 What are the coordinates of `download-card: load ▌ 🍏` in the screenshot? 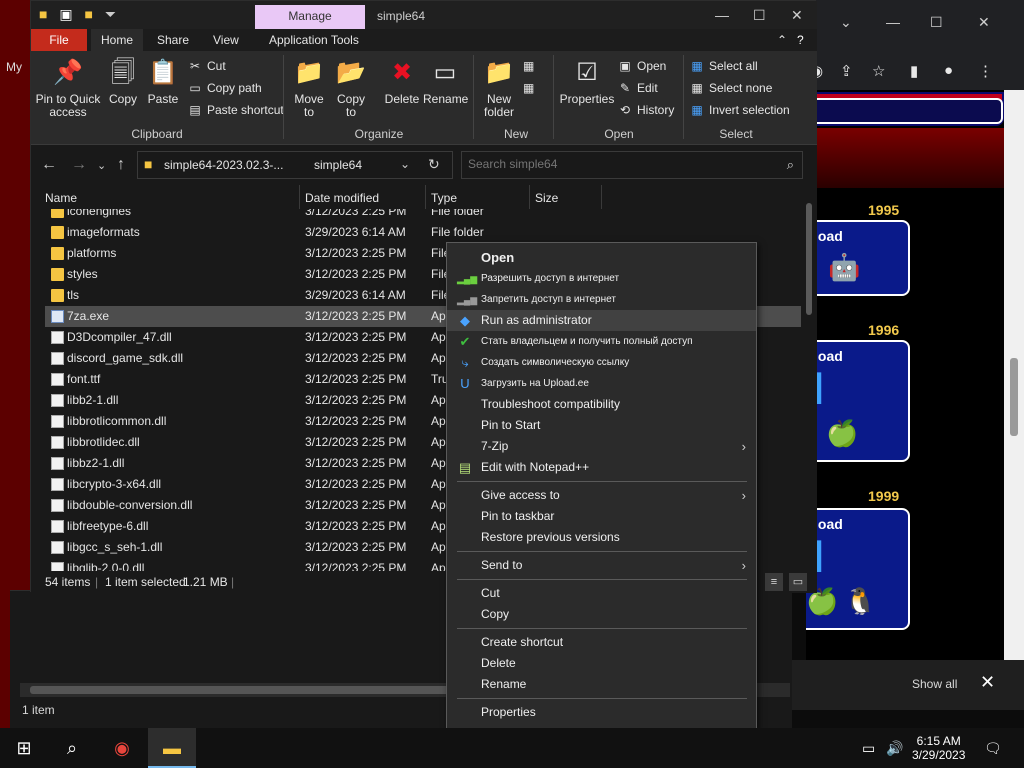 It's located at (858, 401).